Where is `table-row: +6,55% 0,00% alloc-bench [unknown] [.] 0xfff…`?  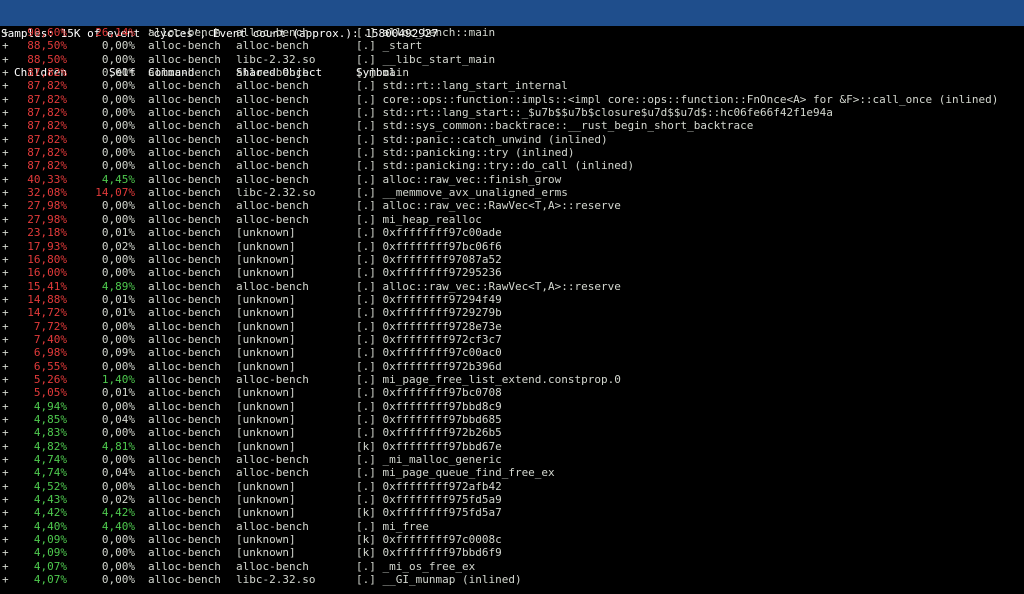 table-row: +6,55% 0,00% alloc-bench [unknown] [.] 0xfff… is located at coordinates (512, 366).